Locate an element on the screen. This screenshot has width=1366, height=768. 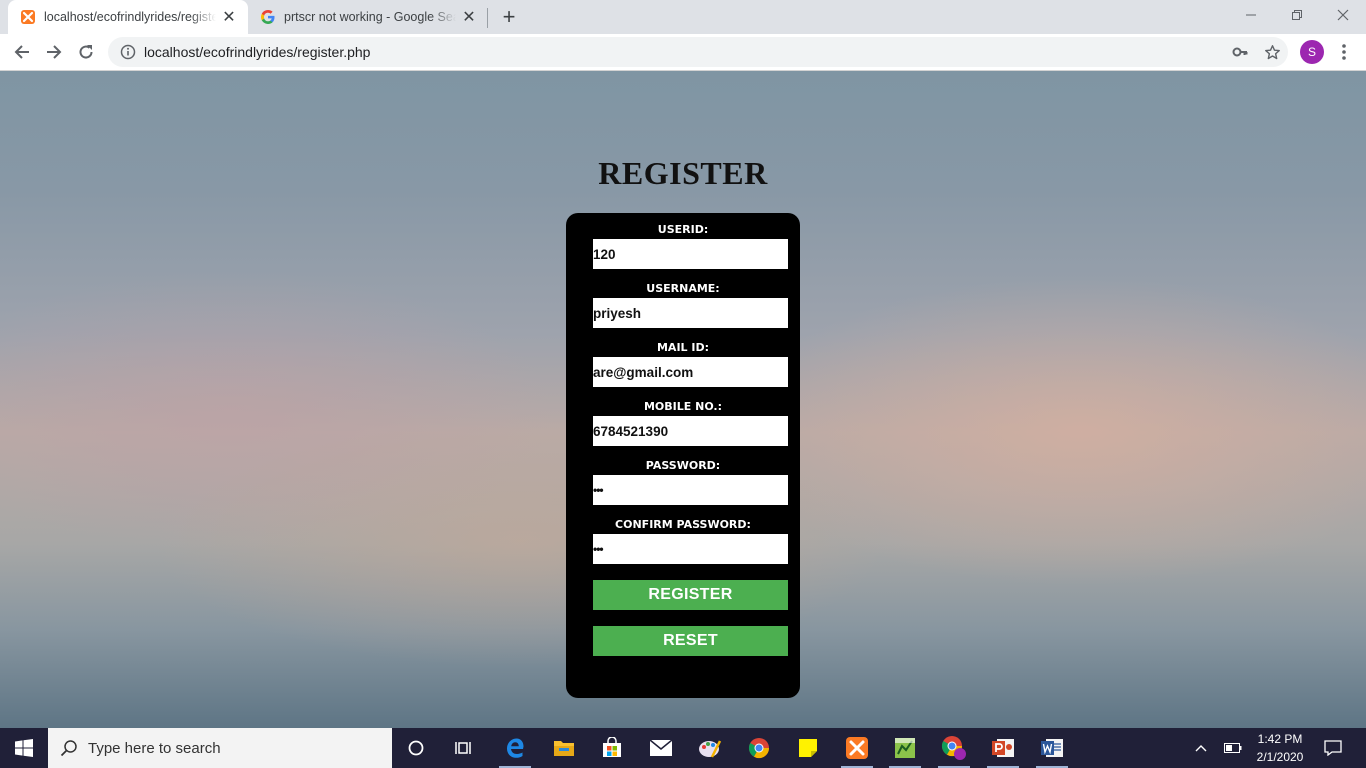
google-icon is located at coordinates (268, 17).